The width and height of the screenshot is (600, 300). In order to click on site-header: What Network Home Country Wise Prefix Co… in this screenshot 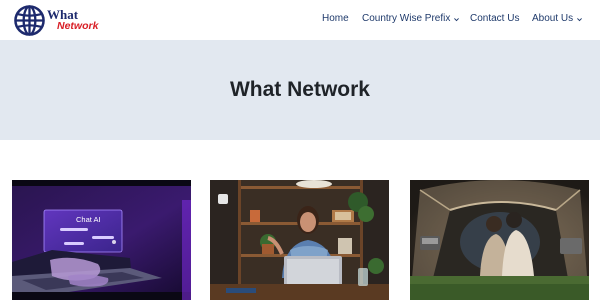, I will do `click(300, 20)`.